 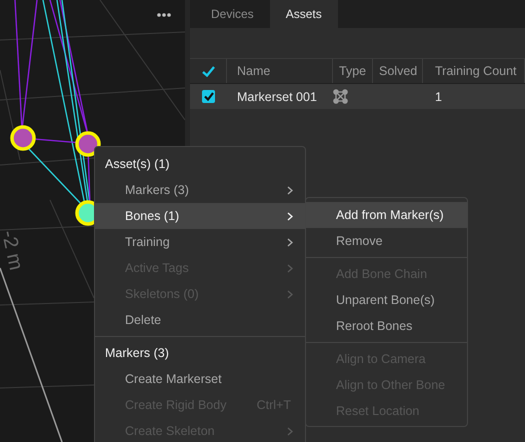 What do you see at coordinates (208, 71) in the screenshot?
I see `check-icon` at bounding box center [208, 71].